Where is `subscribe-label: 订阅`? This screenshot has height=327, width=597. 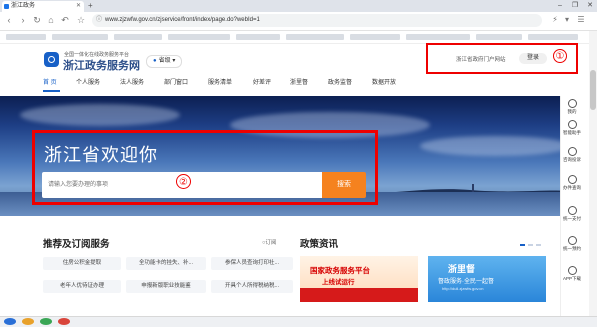 subscribe-label: 订阅 is located at coordinates (271, 243).